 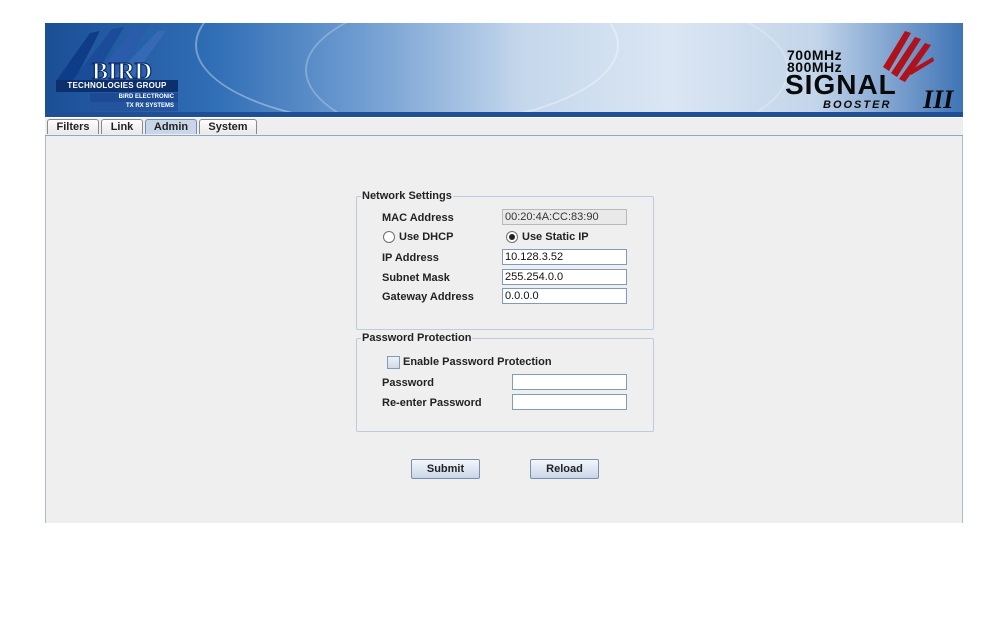 What do you see at coordinates (426, 237) in the screenshot?
I see `use-dhcp-label: Use DHCP` at bounding box center [426, 237].